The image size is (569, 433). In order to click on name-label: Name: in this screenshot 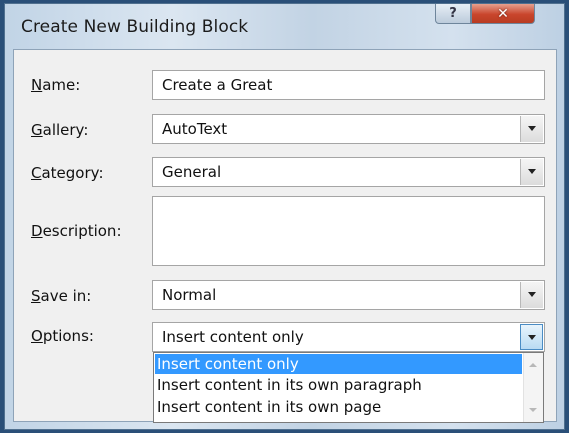, I will do `click(56, 85)`.